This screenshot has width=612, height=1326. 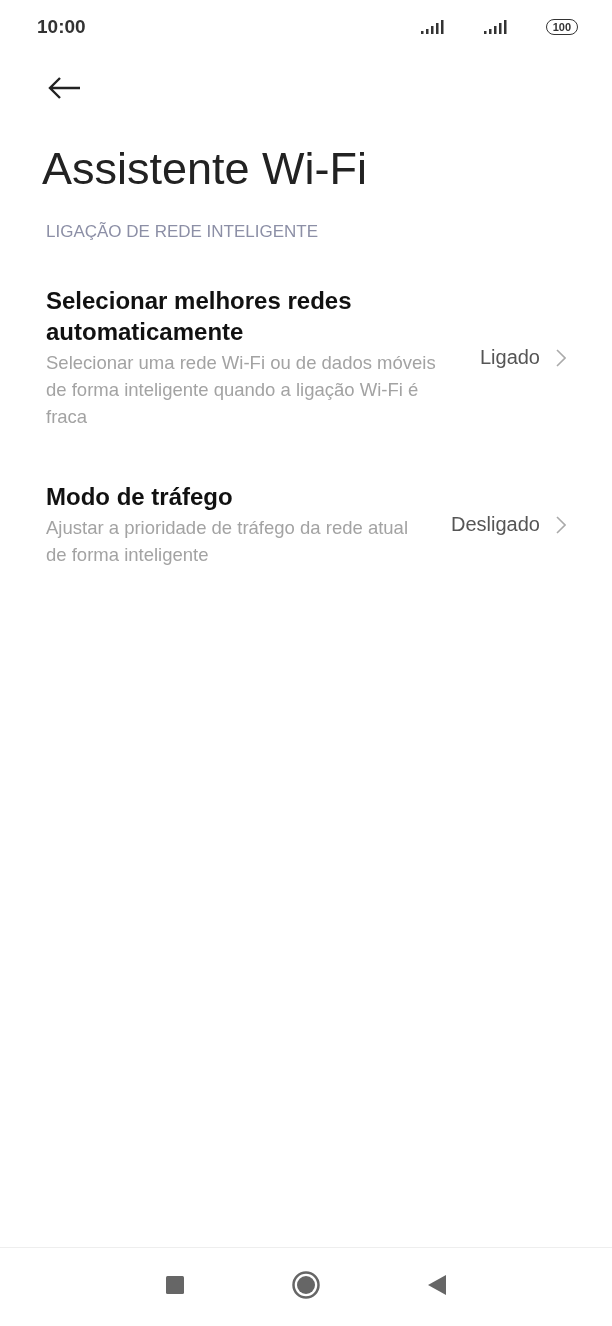 I want to click on setting-value: Desligado, so click(x=495, y=524).